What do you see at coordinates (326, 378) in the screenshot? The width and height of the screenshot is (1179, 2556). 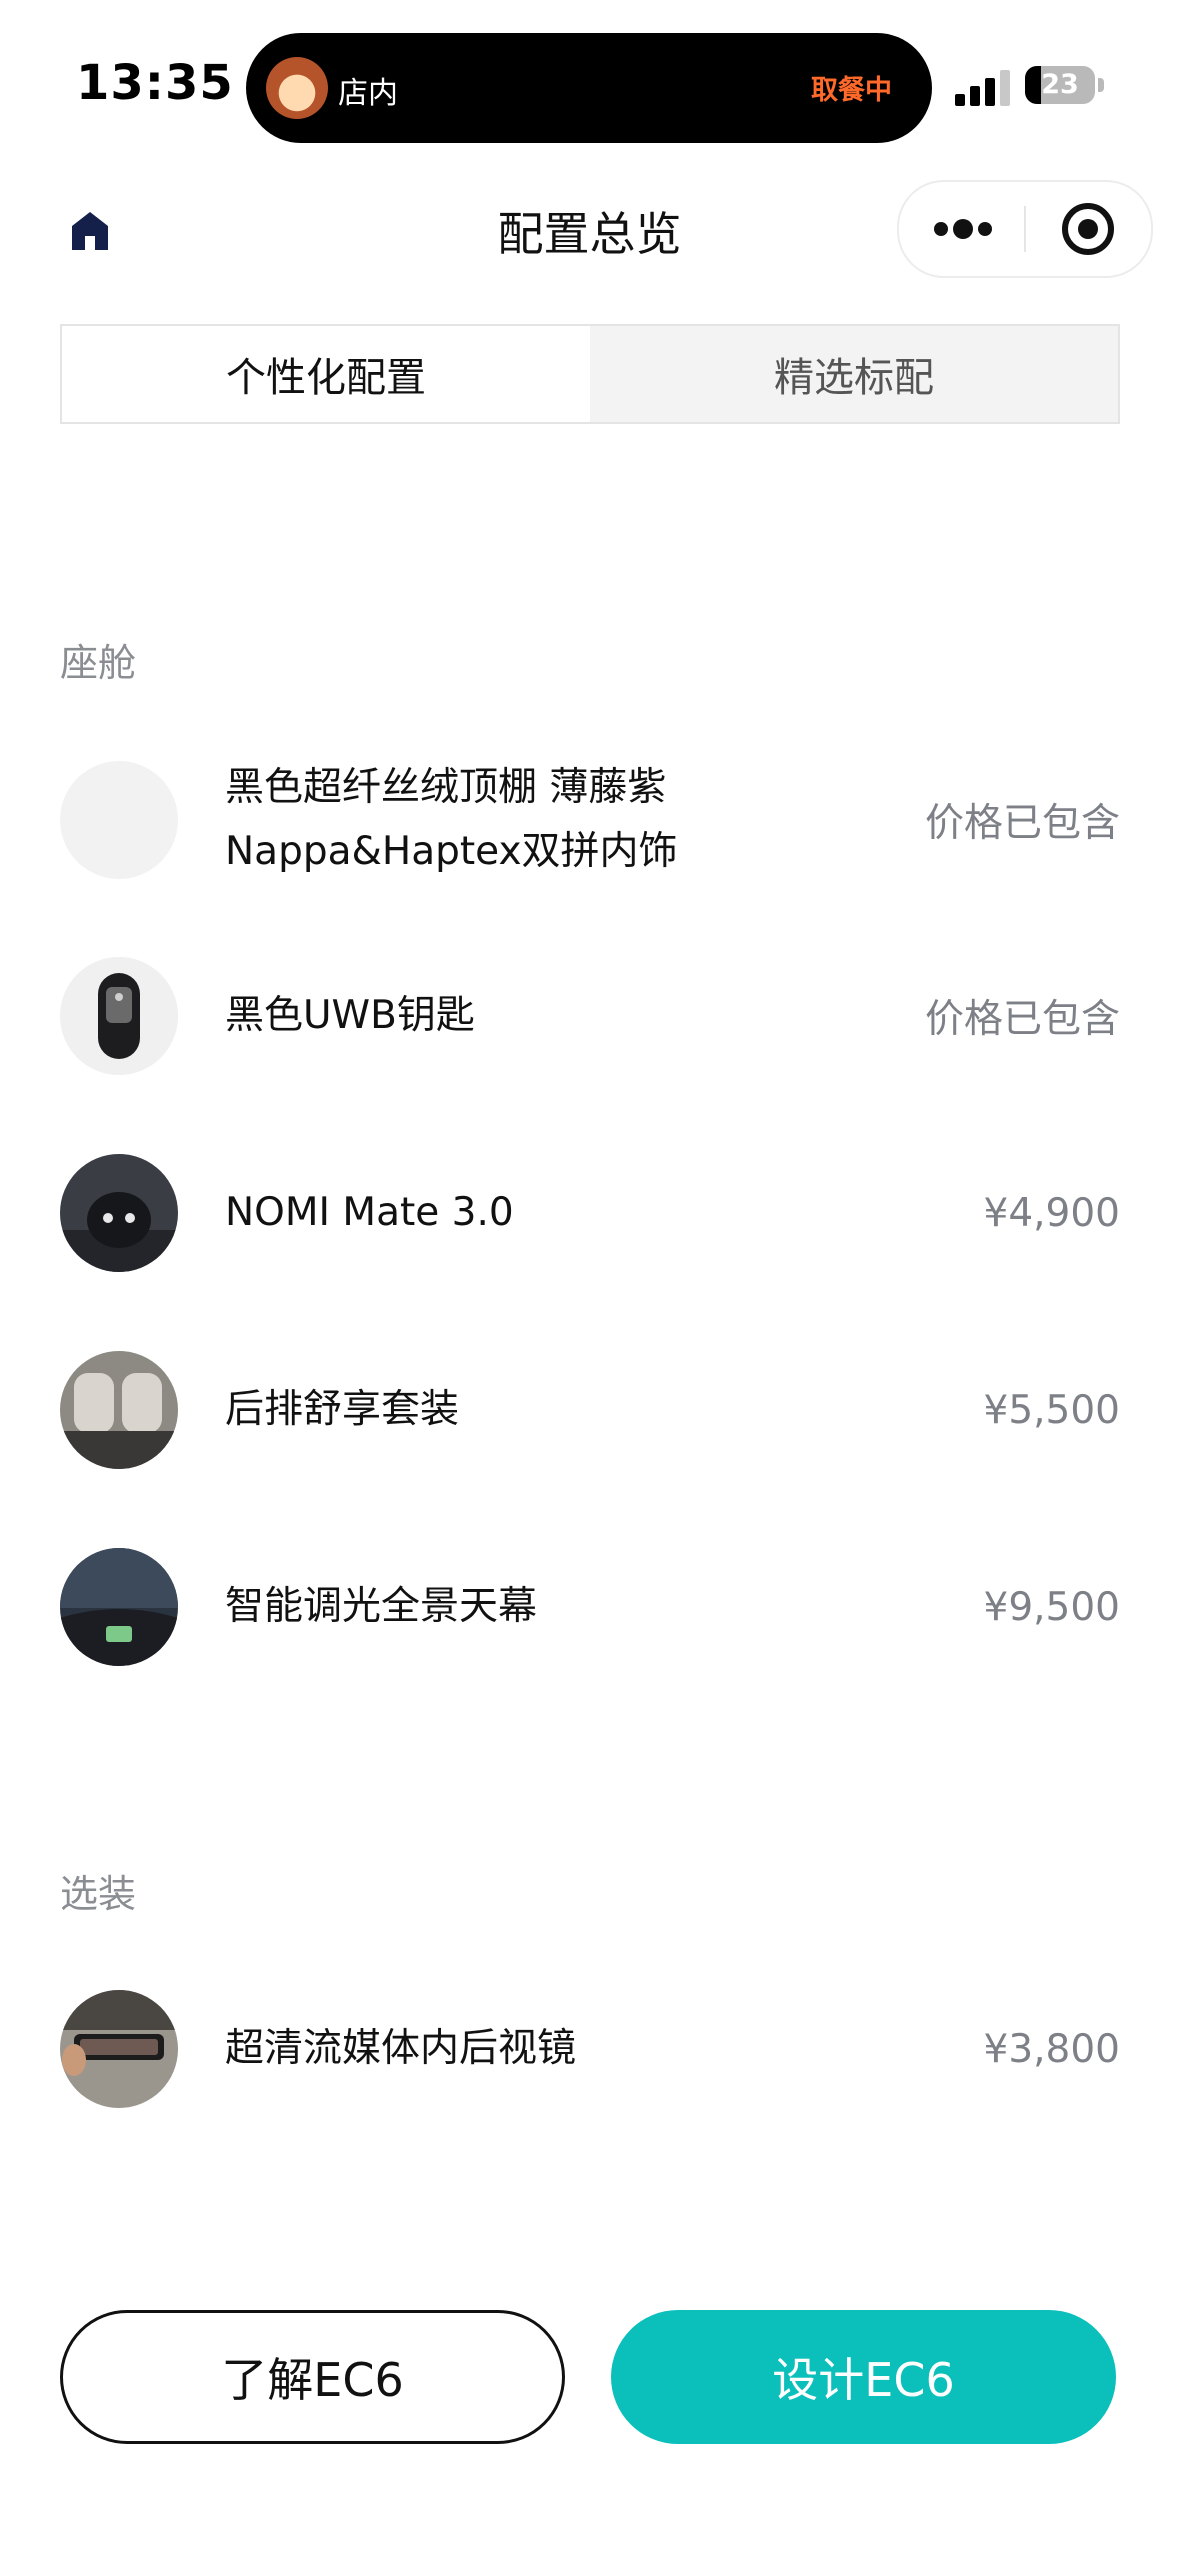 I see `tab-label: 个性化配置` at bounding box center [326, 378].